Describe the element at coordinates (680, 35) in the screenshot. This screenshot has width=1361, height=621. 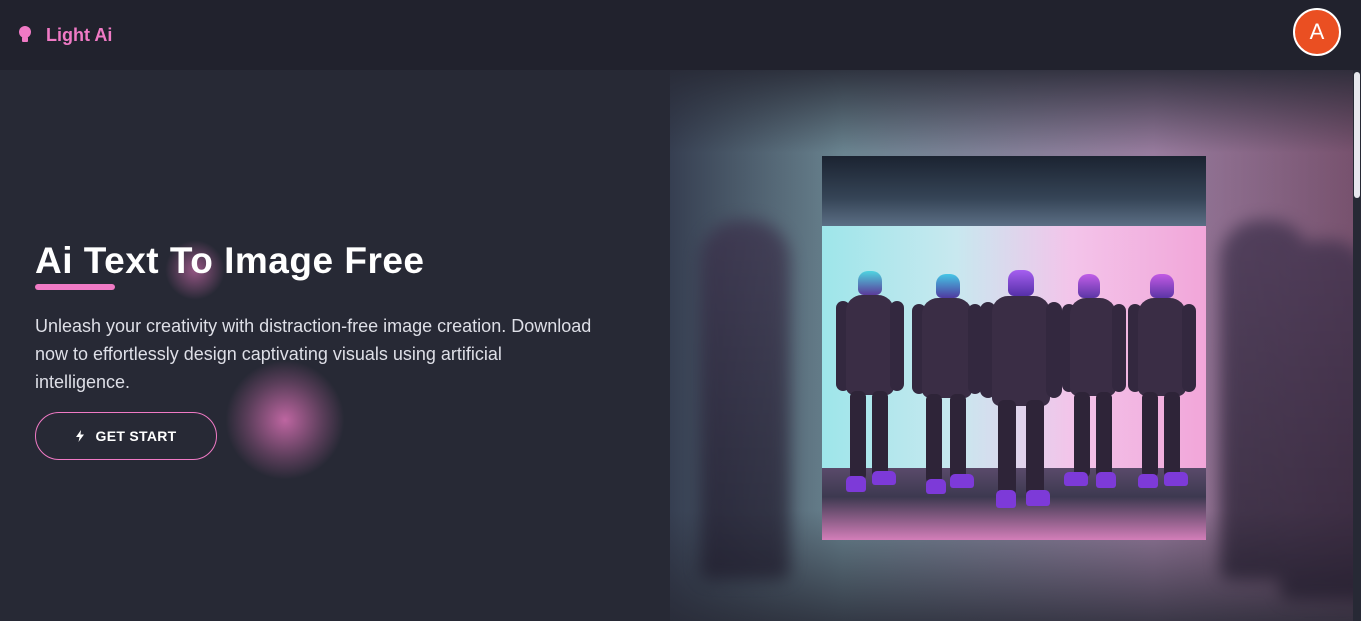
I see `top-bar: Light Ai A` at that location.